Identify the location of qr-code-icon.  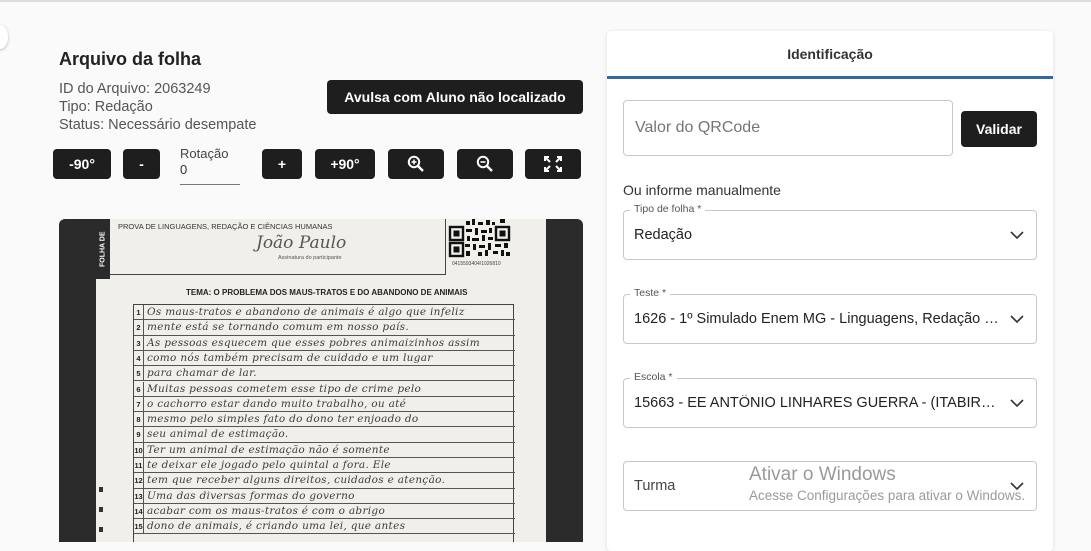
(481, 239).